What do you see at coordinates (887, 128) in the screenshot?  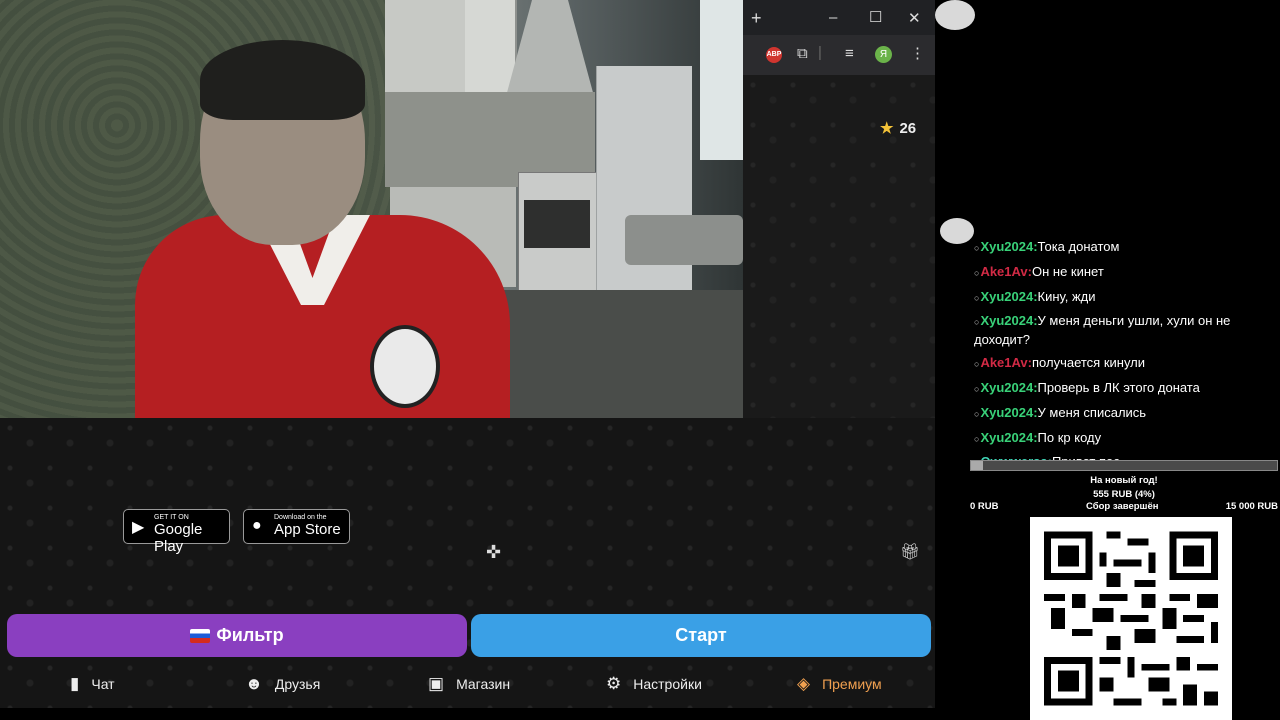 I see `star-icon: ★` at bounding box center [887, 128].